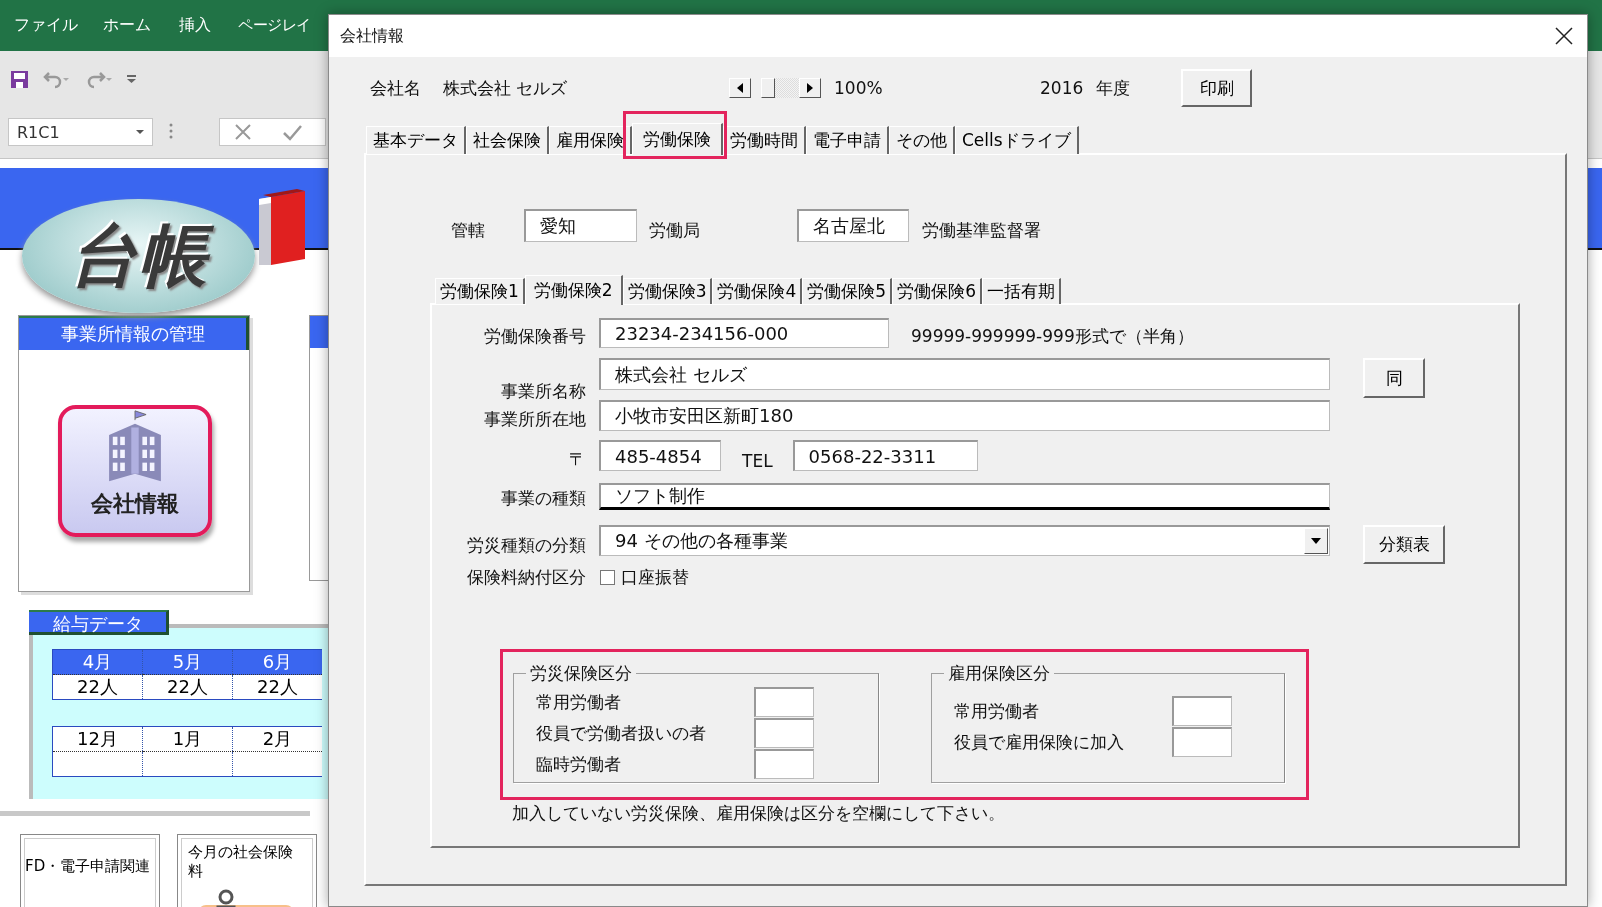 This screenshot has width=1602, height=907. What do you see at coordinates (667, 291) in the screenshot?
I see `tab: 労働保険3` at bounding box center [667, 291].